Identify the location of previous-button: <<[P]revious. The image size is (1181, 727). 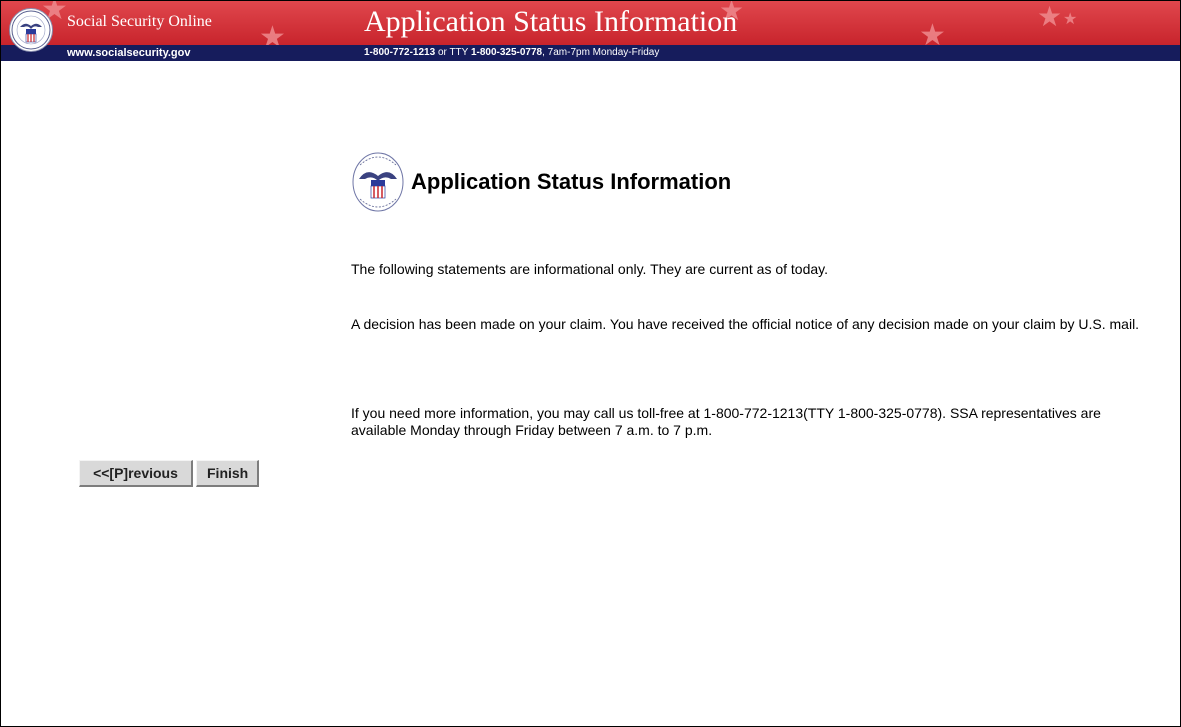
(136, 473).